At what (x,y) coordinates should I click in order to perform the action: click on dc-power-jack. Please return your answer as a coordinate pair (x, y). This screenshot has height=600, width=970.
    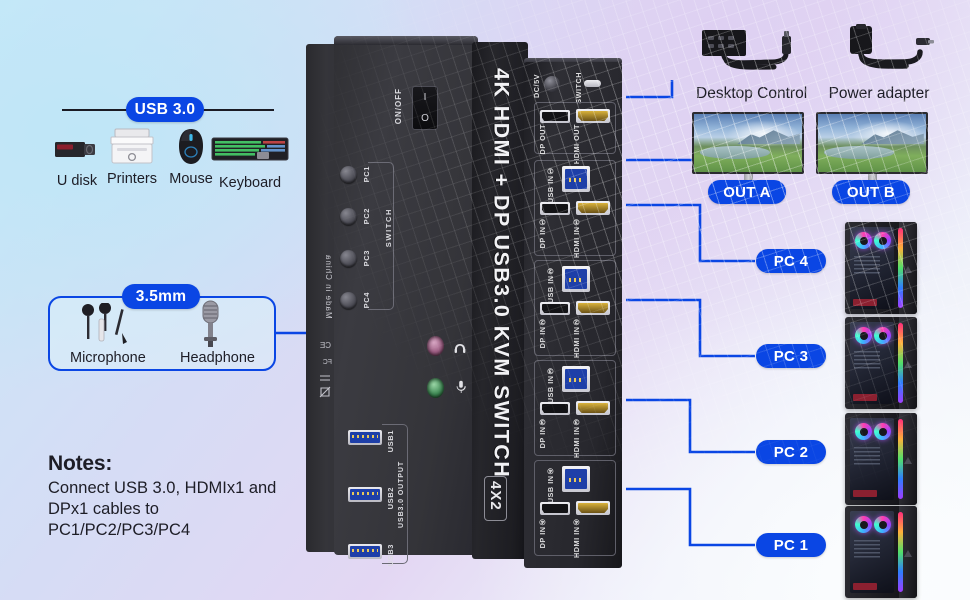
    Looking at the image, I should click on (552, 84).